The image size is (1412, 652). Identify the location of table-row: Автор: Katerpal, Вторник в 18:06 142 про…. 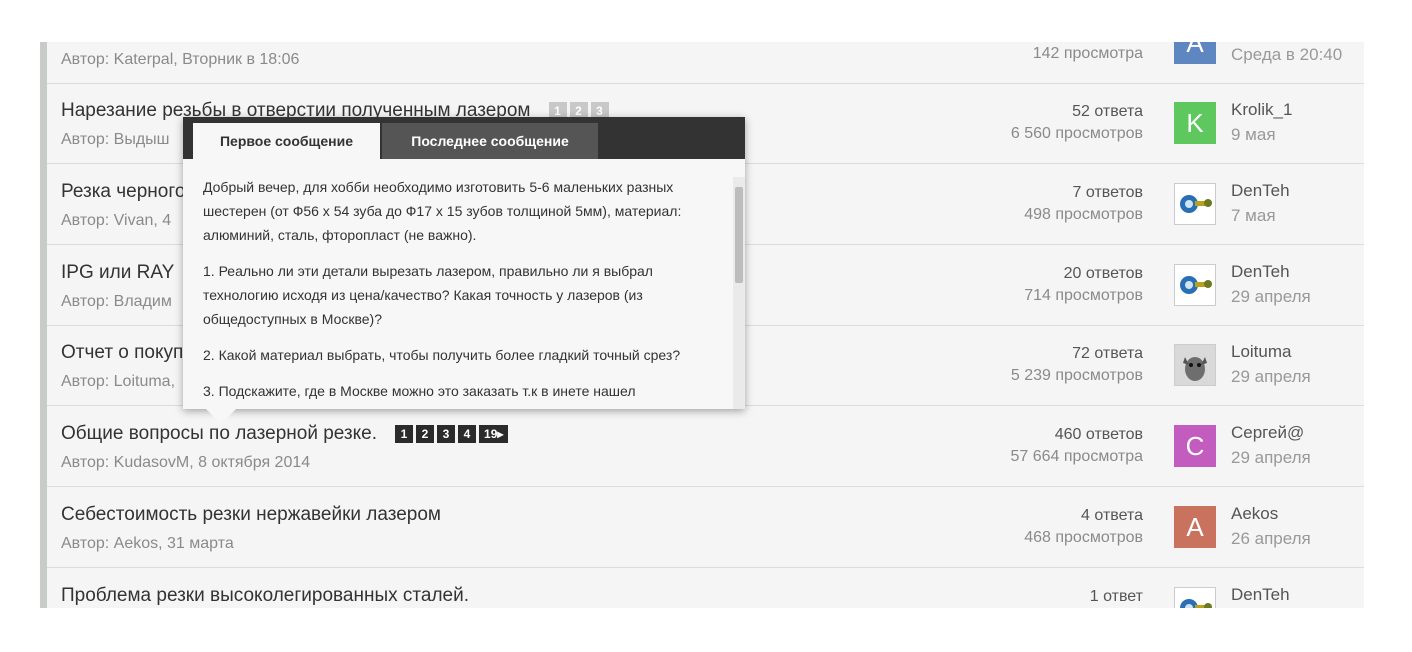
(705, 63).